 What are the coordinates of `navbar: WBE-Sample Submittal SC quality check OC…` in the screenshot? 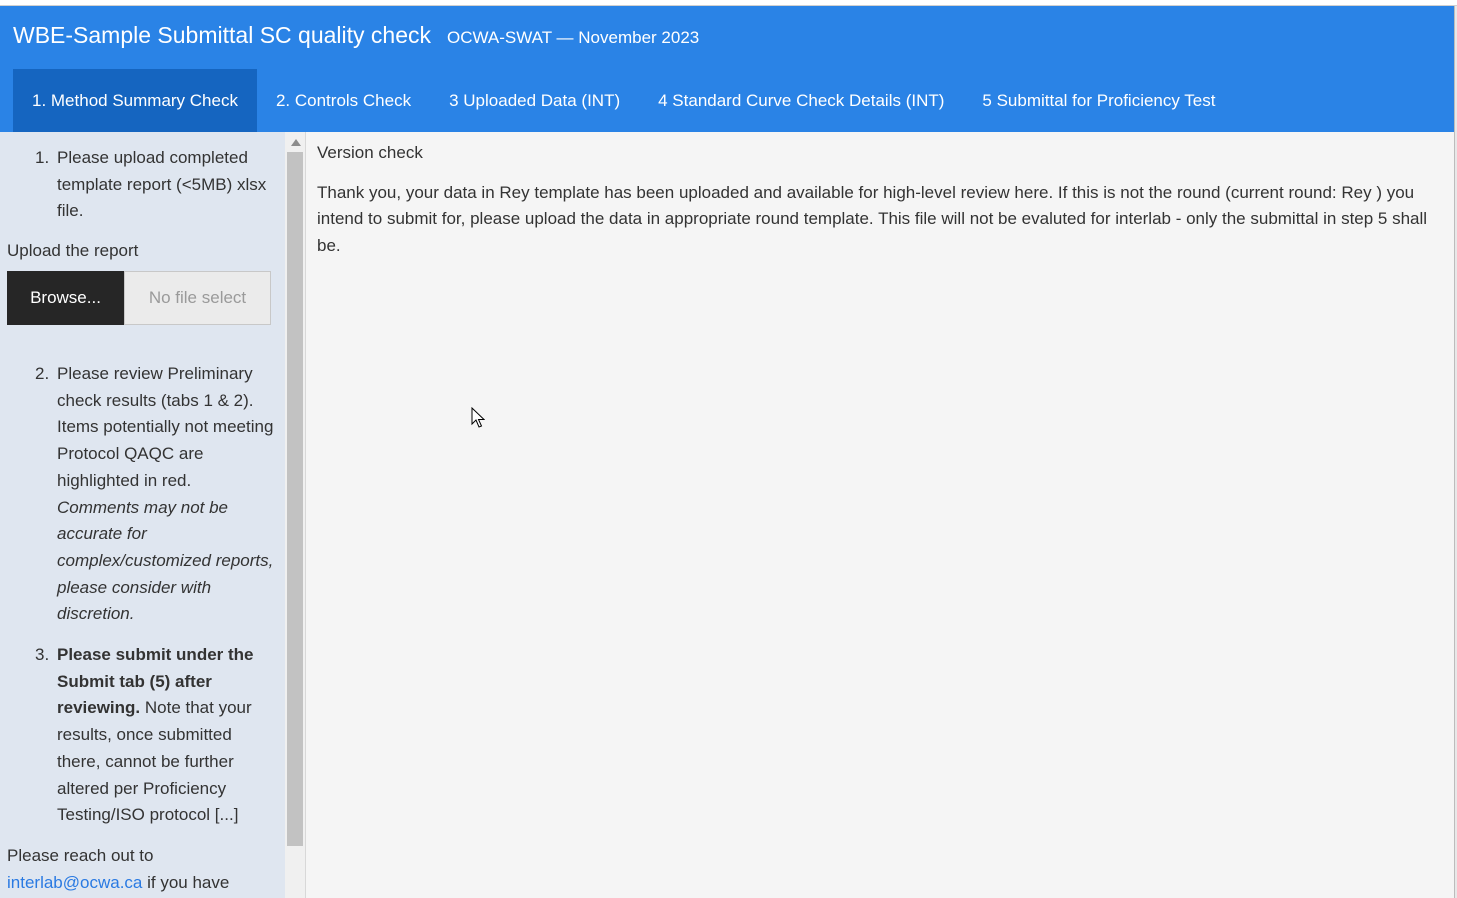 It's located at (727, 69).